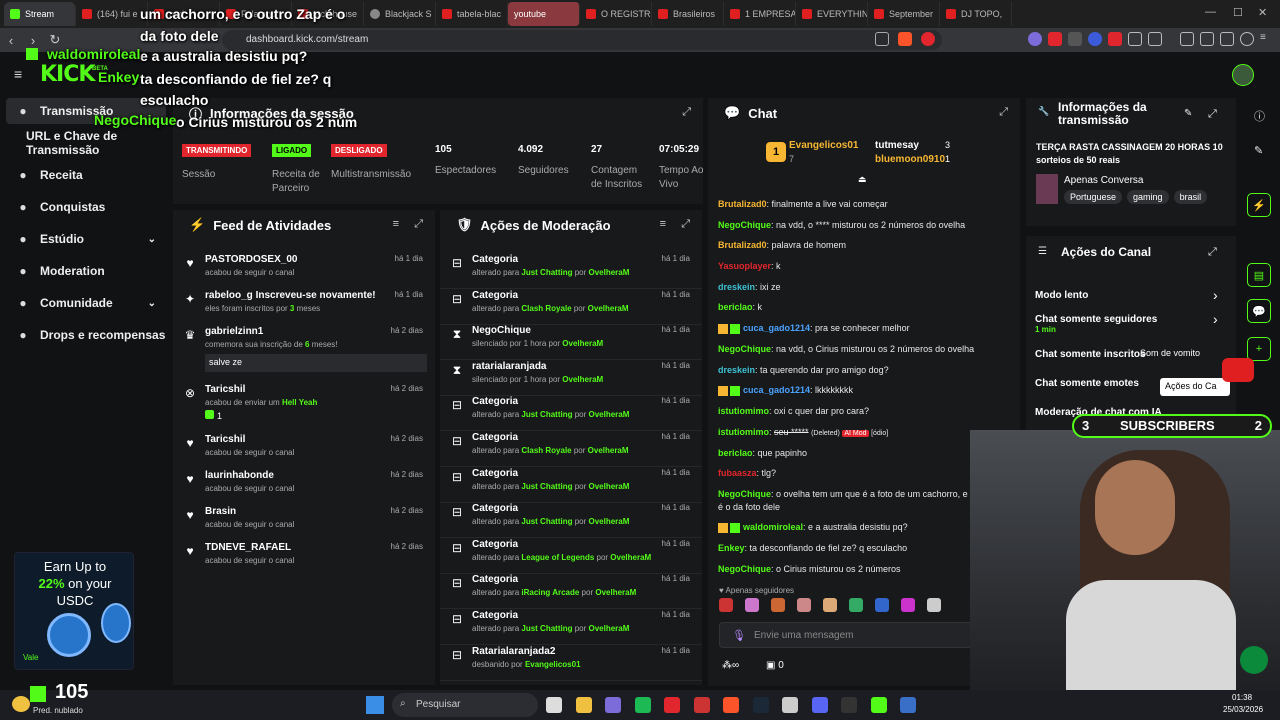 This screenshot has width=1280, height=720. I want to click on chat-icon: 💬, so click(1259, 311).